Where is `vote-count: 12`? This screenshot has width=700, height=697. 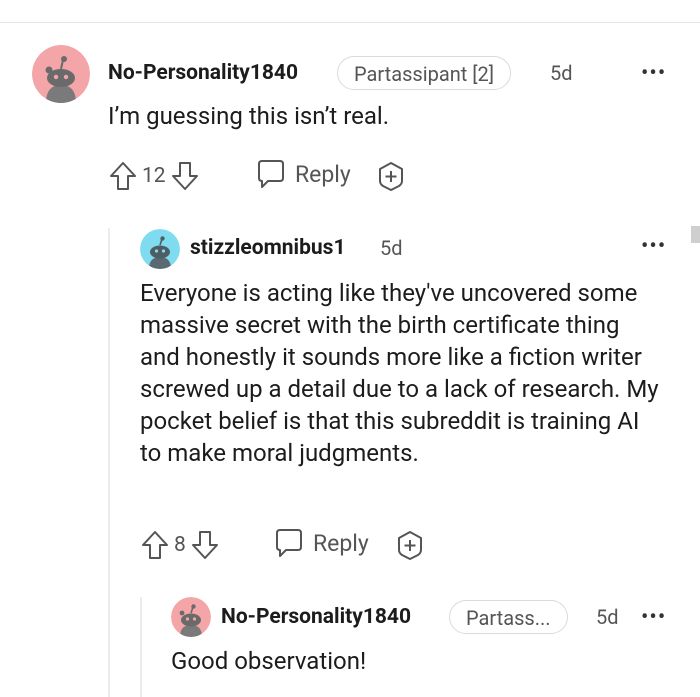
vote-count: 12 is located at coordinates (154, 176).